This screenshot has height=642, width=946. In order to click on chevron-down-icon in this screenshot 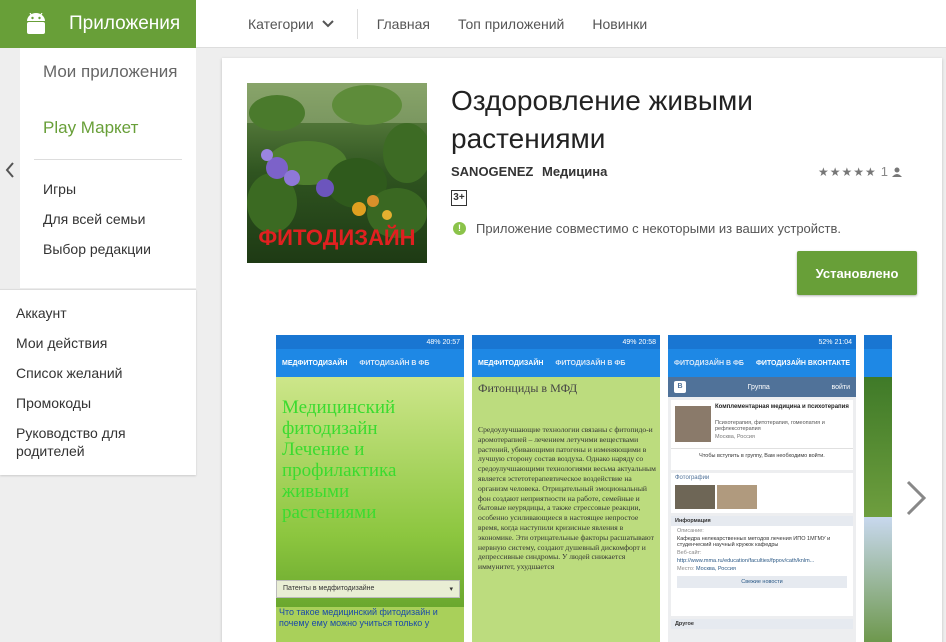, I will do `click(327, 24)`.